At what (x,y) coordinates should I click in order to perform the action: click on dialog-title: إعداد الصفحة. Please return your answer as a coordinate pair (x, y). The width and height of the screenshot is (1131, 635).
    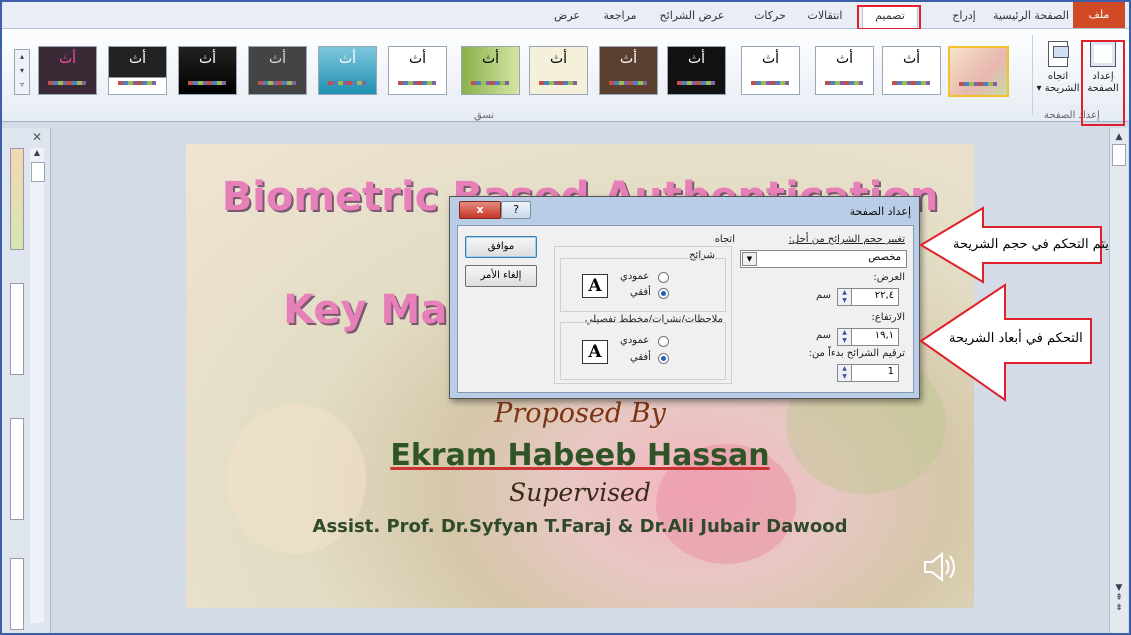
    Looking at the image, I should click on (880, 211).